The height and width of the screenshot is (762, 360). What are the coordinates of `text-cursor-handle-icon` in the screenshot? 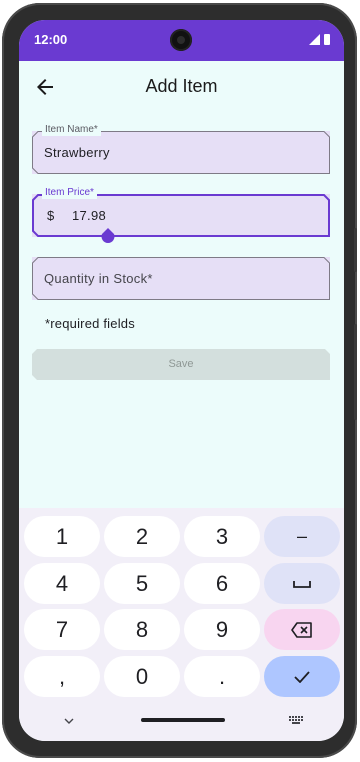 It's located at (108, 236).